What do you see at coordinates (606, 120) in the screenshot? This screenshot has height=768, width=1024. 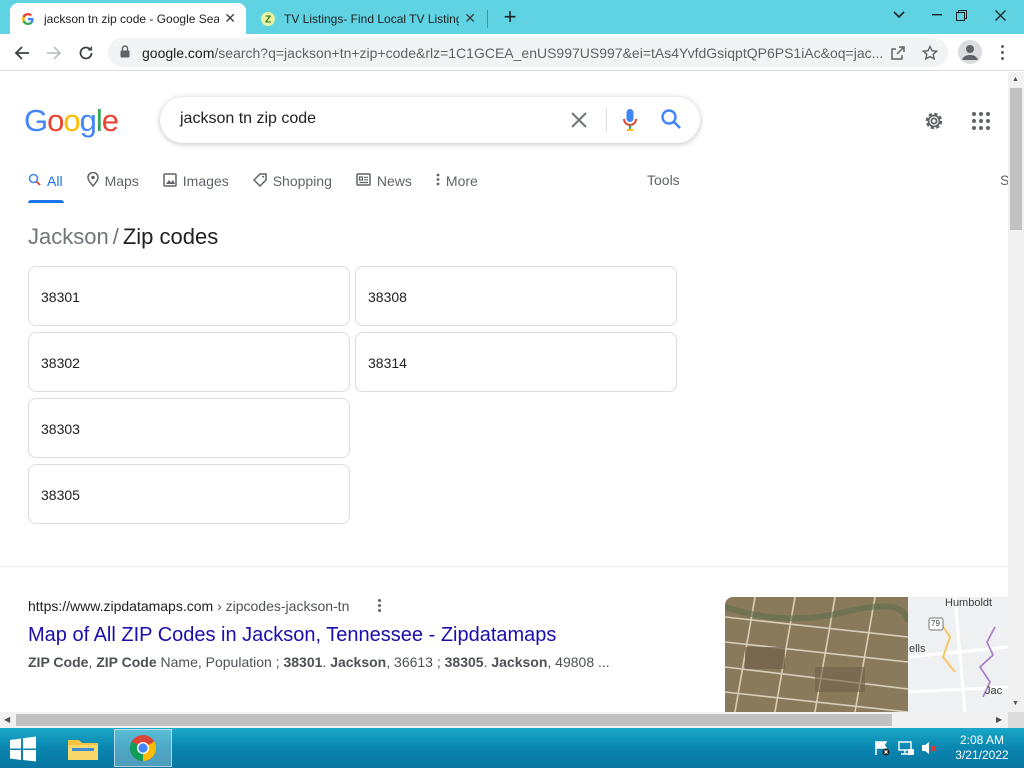 I see `search-box-divider` at bounding box center [606, 120].